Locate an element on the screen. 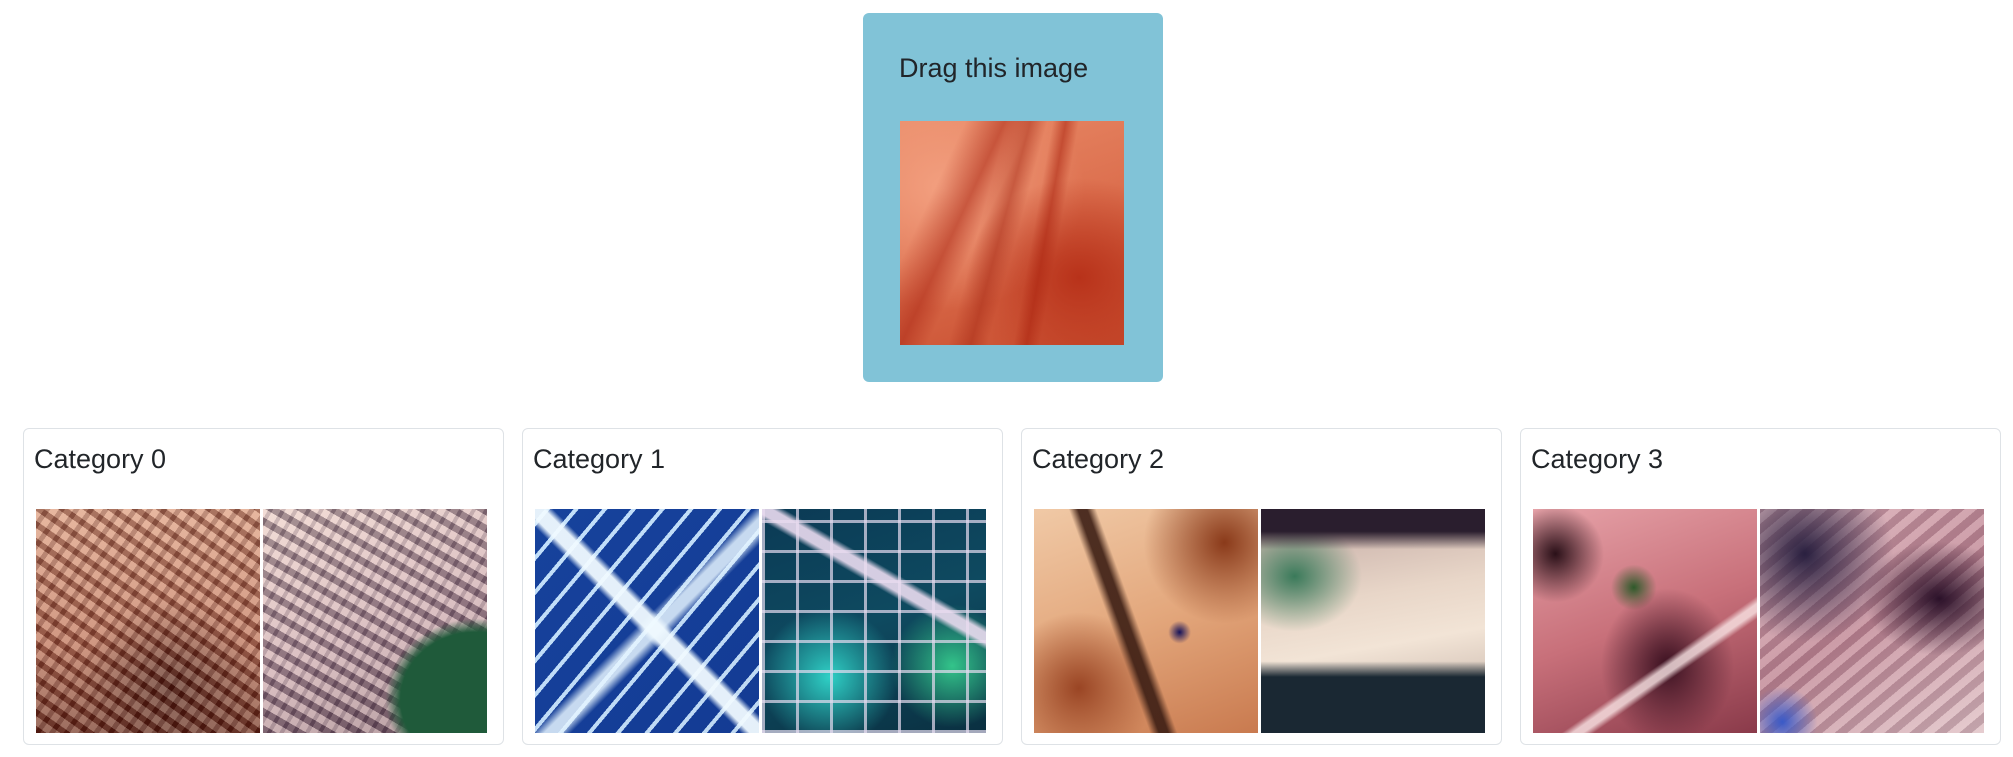 This screenshot has width=2013, height=757. category-card-0: Category 0 is located at coordinates (263, 586).